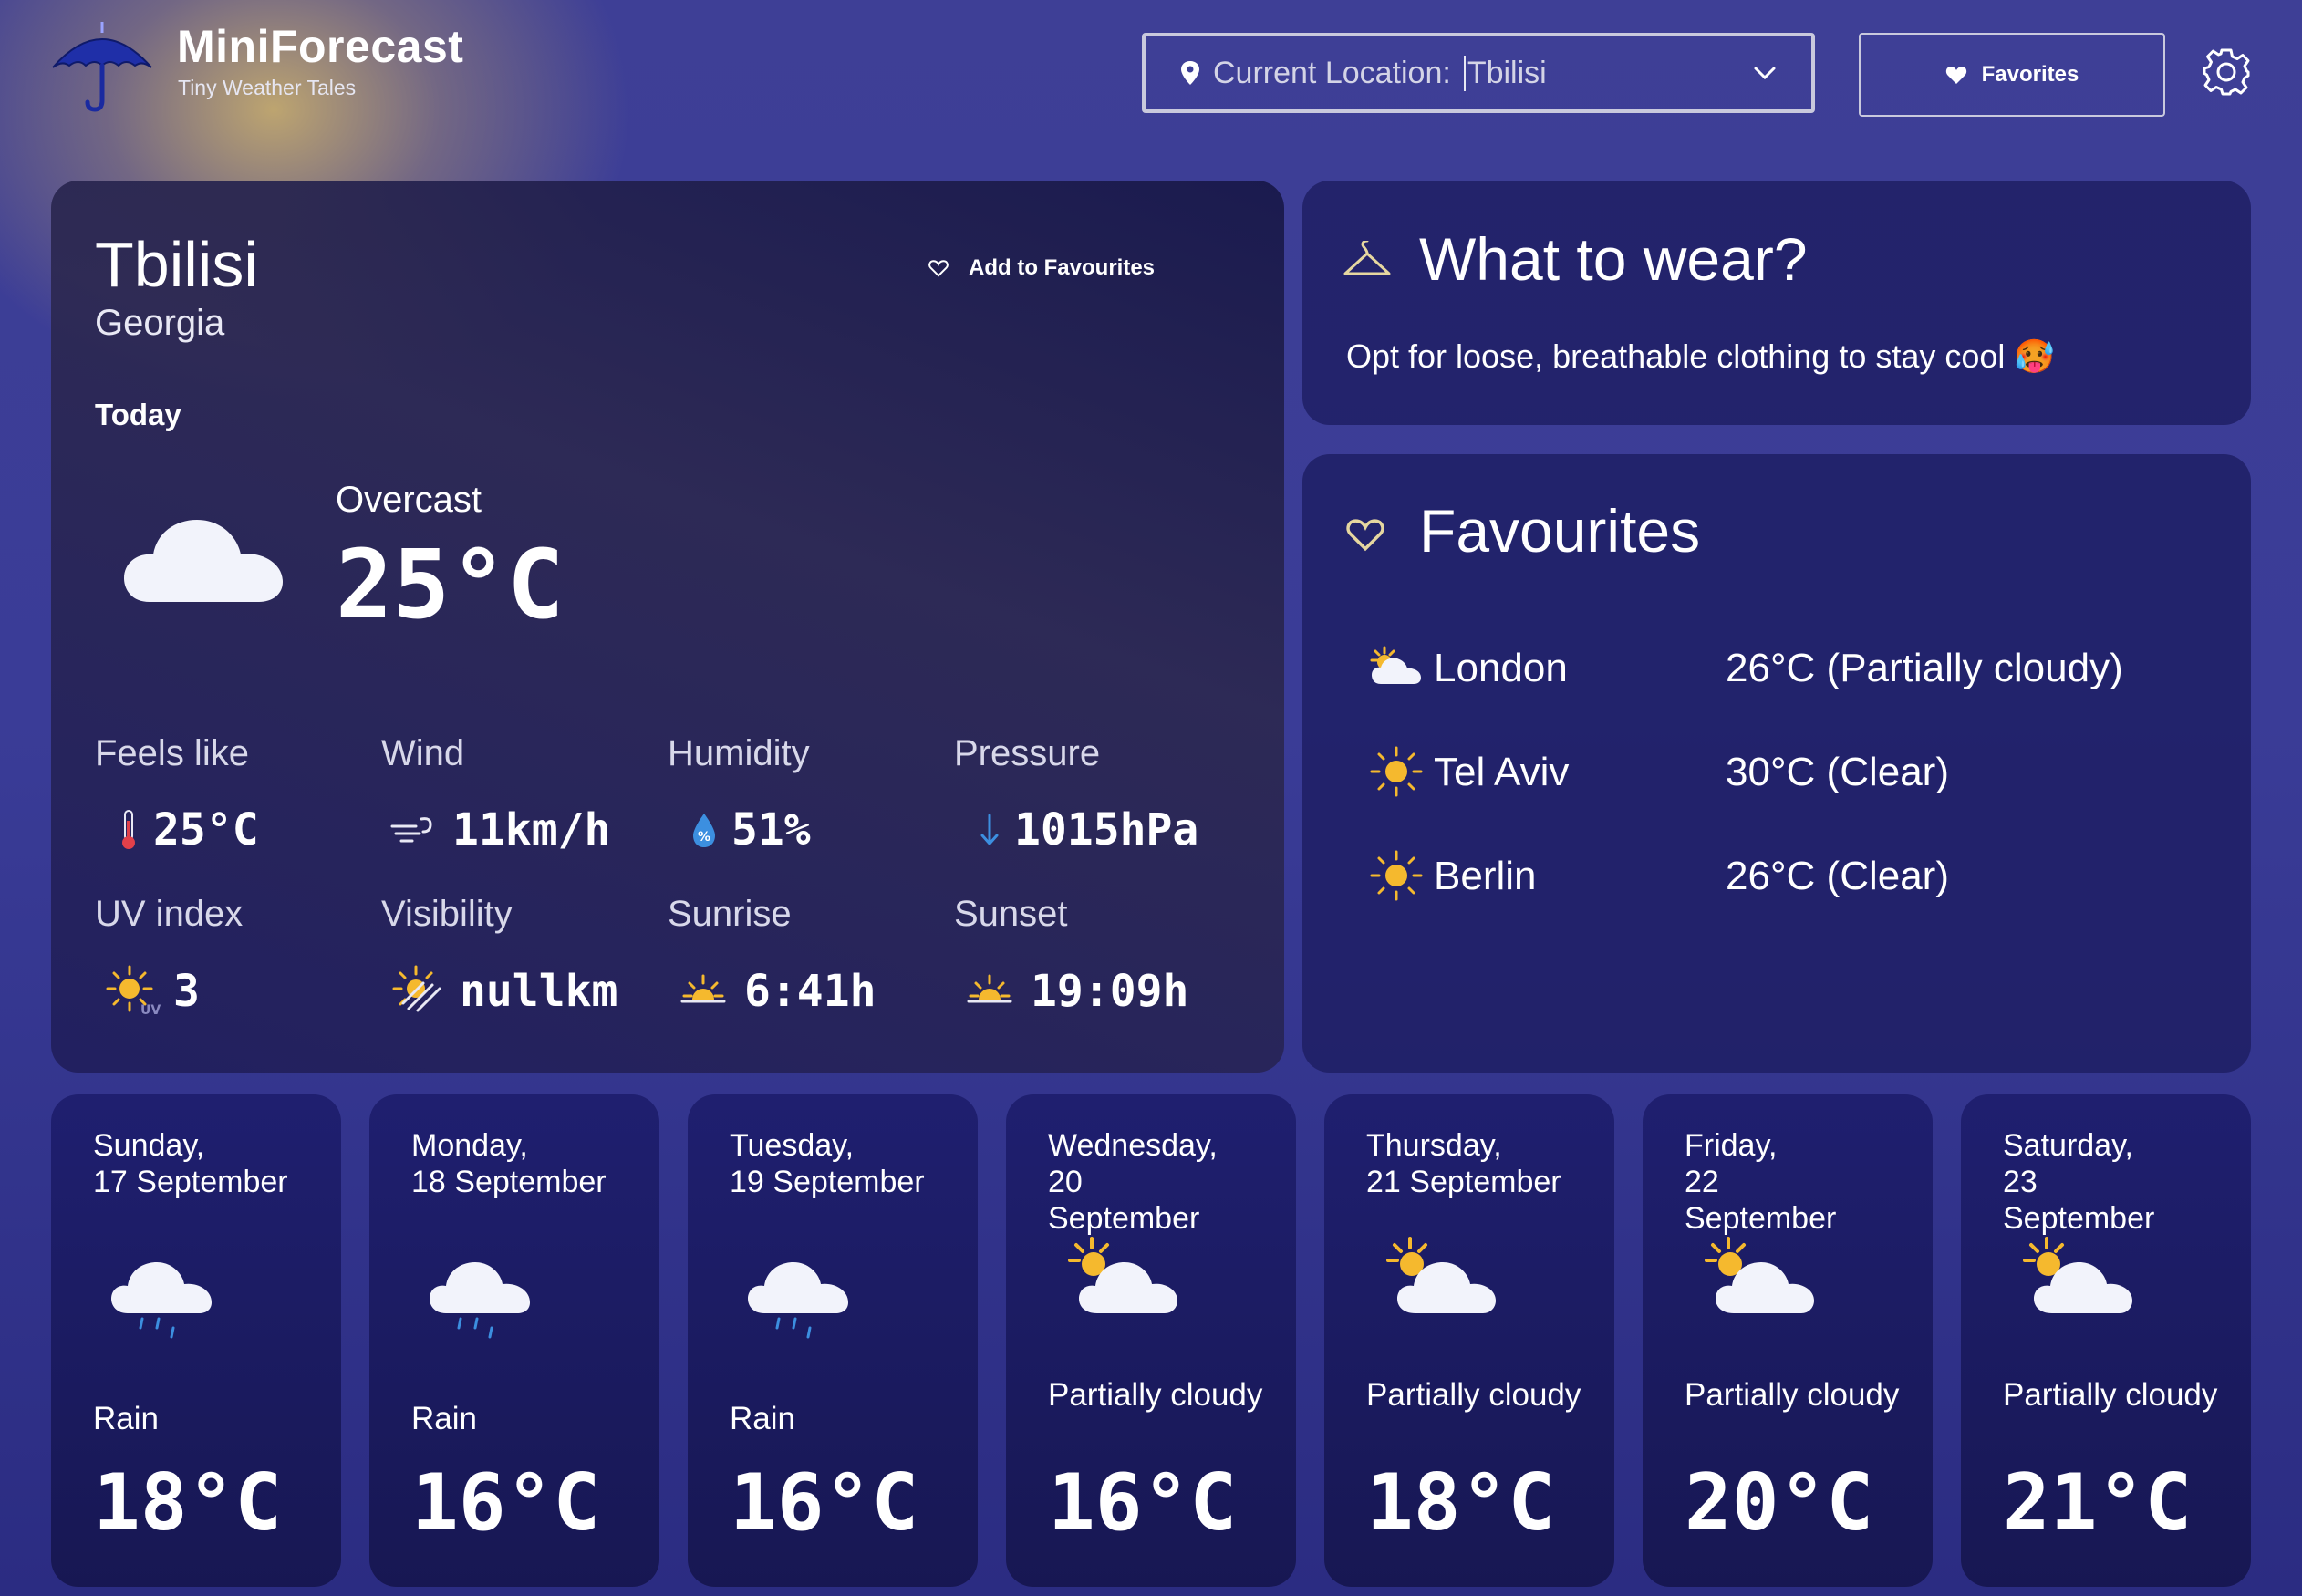 Image resolution: width=2302 pixels, height=1596 pixels. I want to click on sunset-label: Sunset, so click(1011, 914).